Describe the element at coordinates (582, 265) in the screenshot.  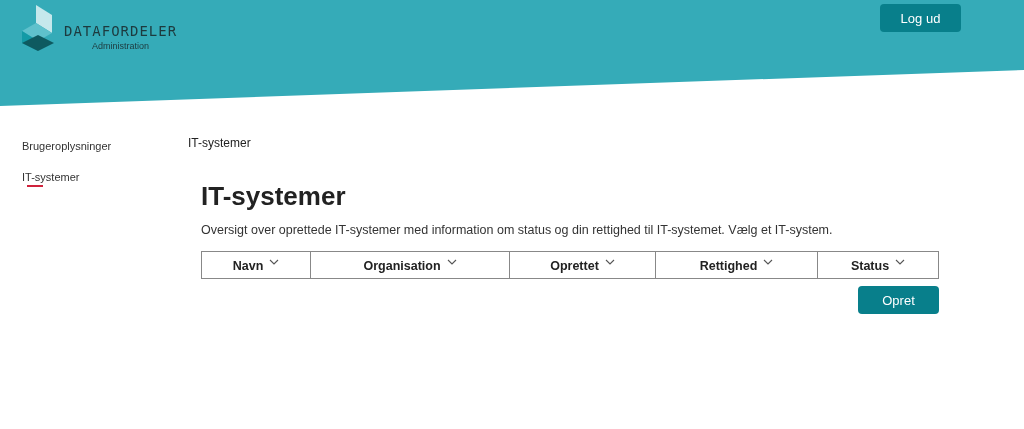
I see `column-header: Oprettet` at that location.